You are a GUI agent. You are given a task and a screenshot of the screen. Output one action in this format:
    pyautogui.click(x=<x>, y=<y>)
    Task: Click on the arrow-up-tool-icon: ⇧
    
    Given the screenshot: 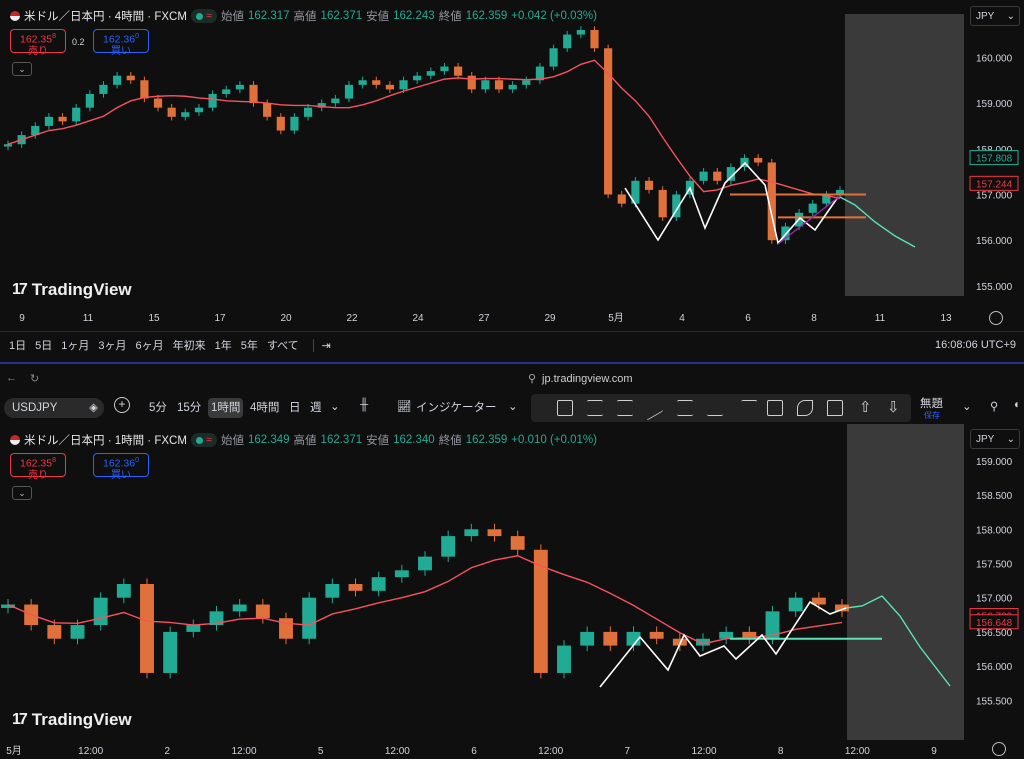 What is the action you would take?
    pyautogui.click(x=865, y=407)
    